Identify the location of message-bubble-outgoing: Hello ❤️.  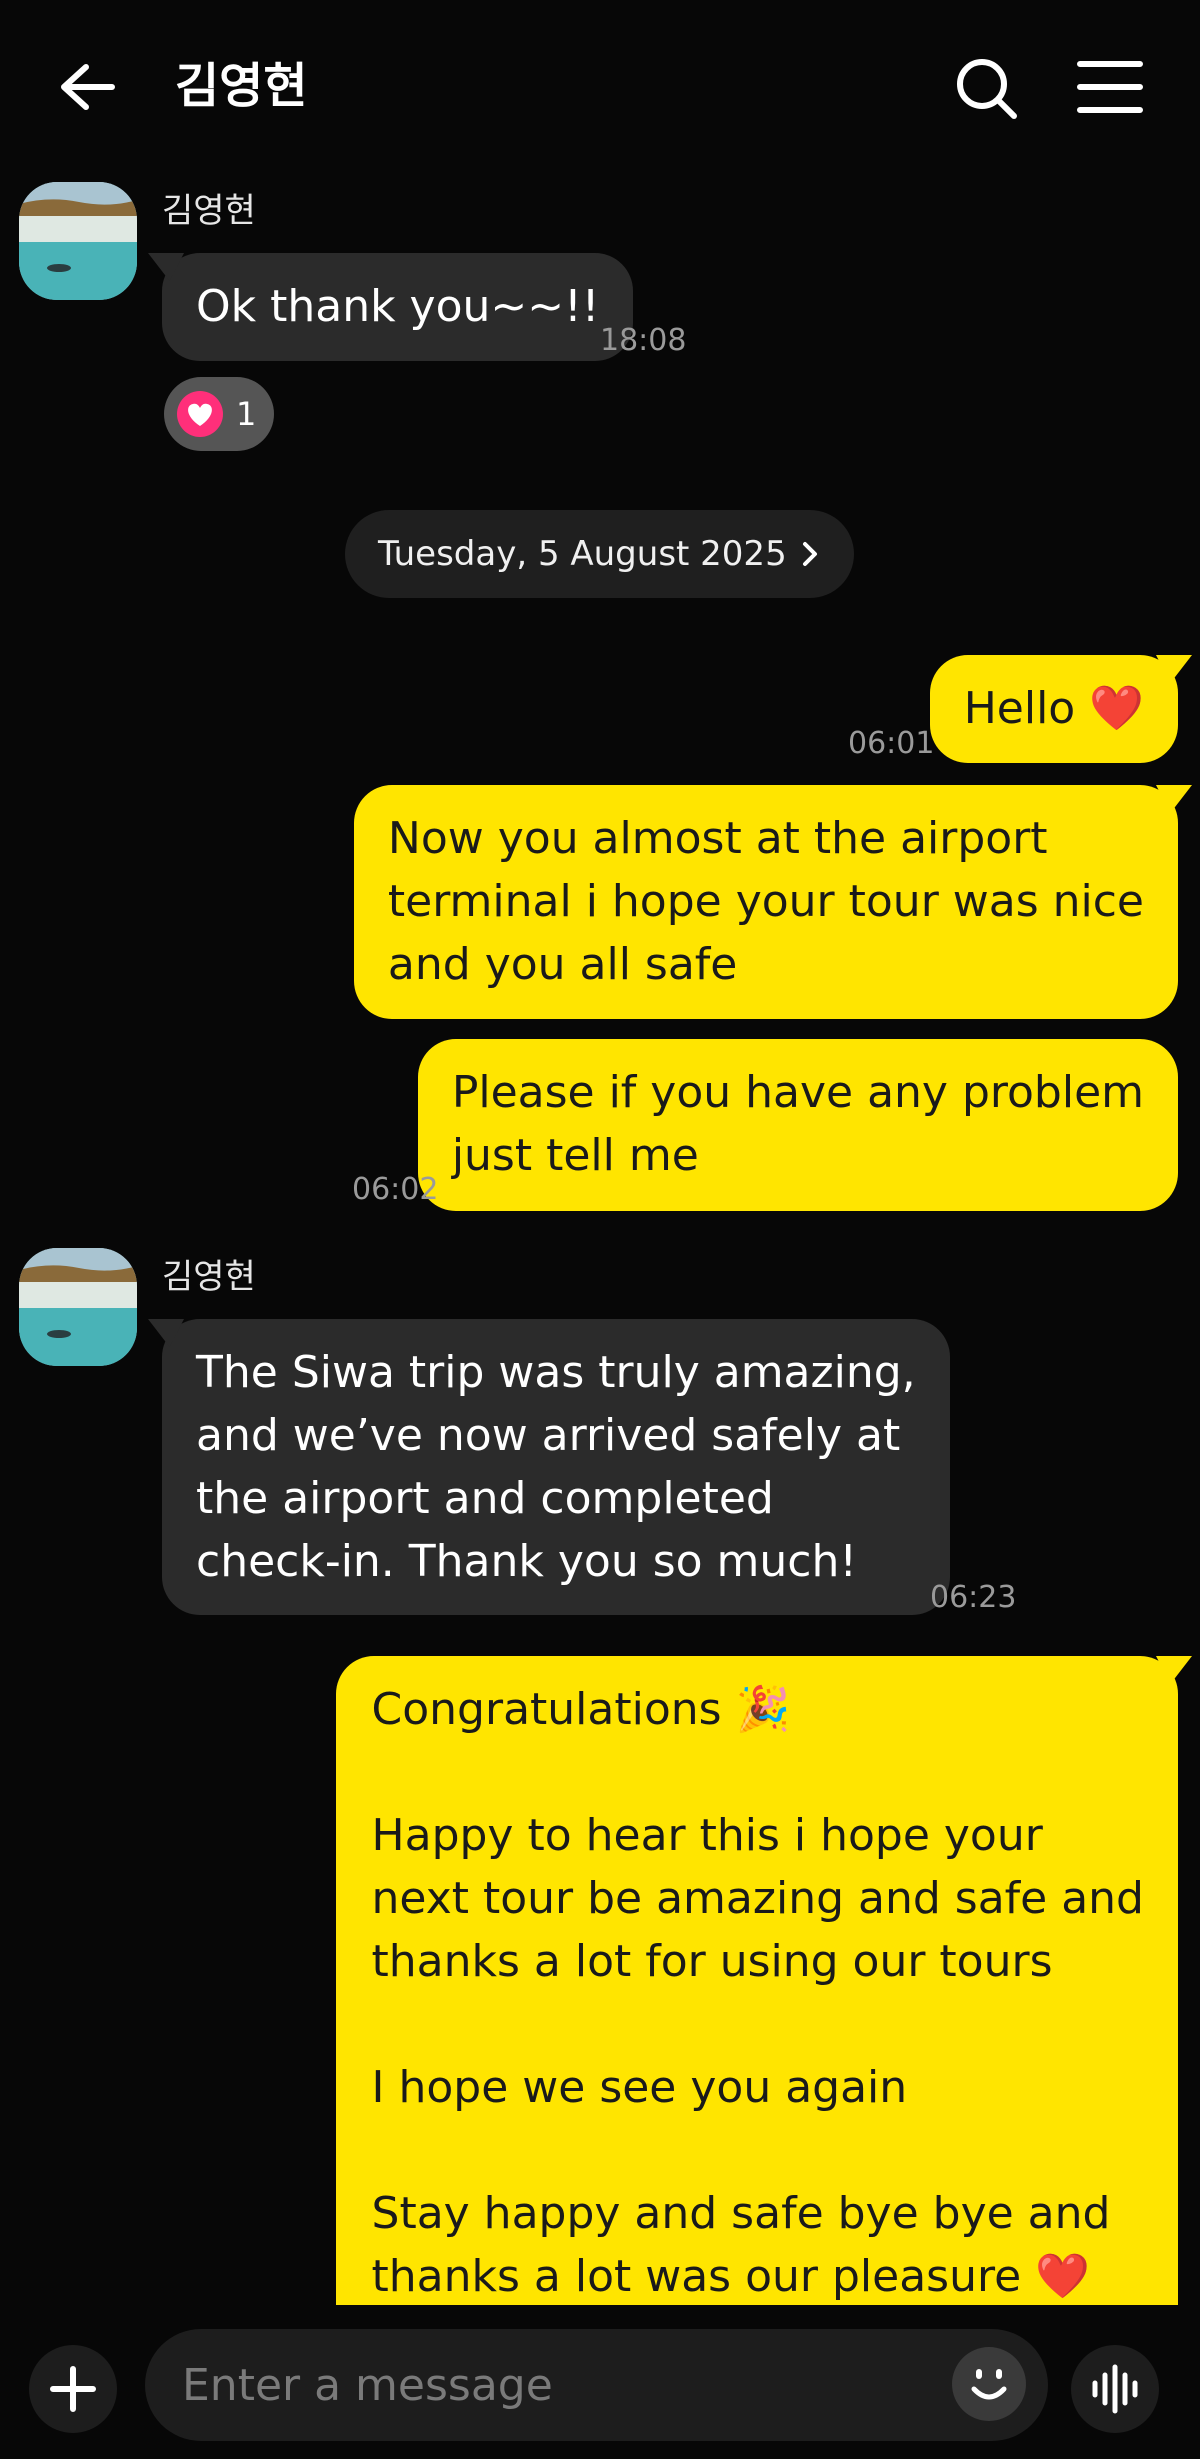
(1053, 709).